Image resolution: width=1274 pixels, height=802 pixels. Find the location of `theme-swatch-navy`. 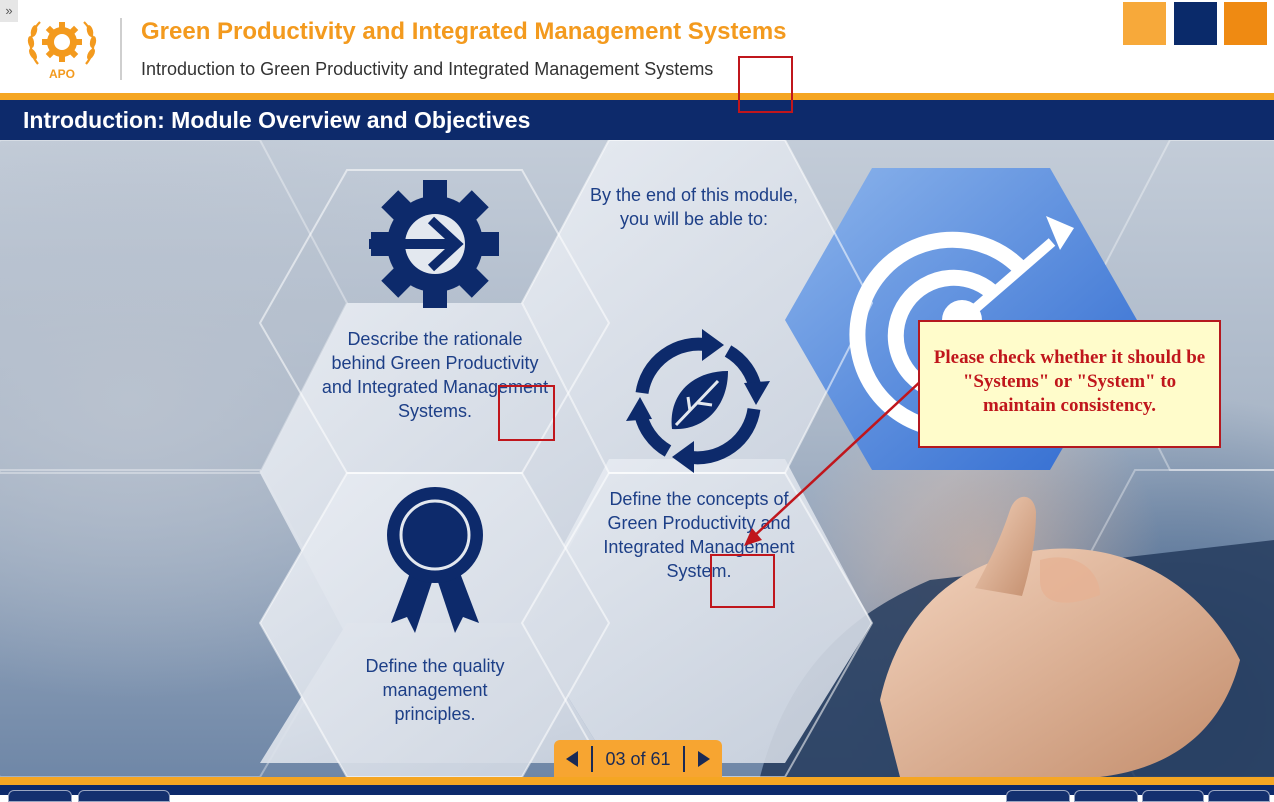

theme-swatch-navy is located at coordinates (1195, 23).